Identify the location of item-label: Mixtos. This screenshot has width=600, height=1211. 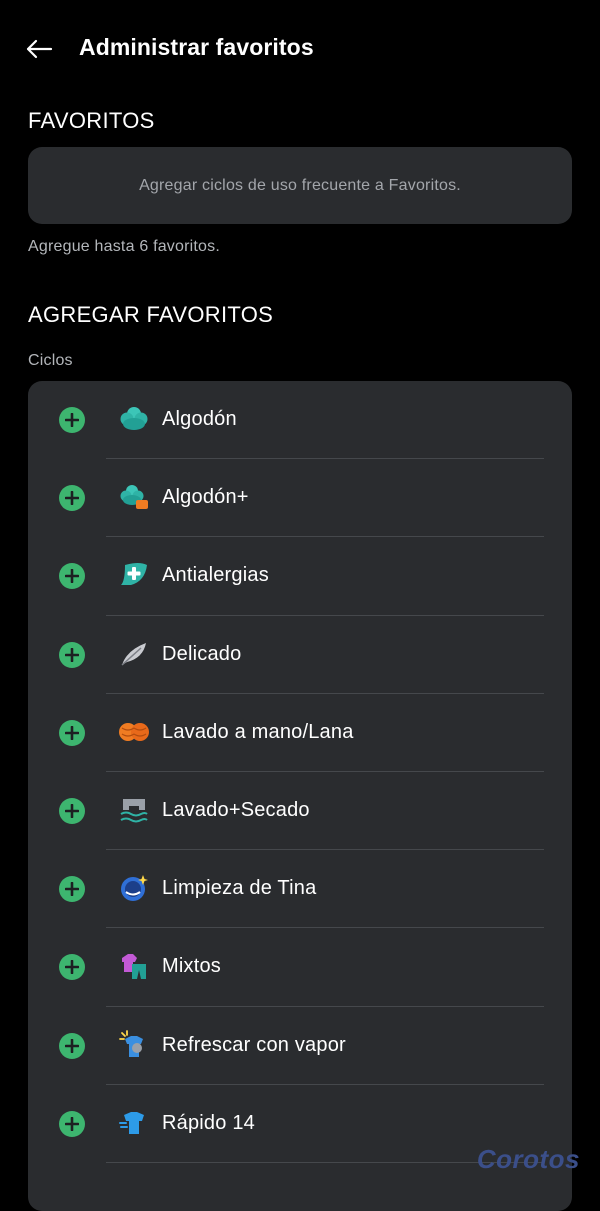
(191, 966).